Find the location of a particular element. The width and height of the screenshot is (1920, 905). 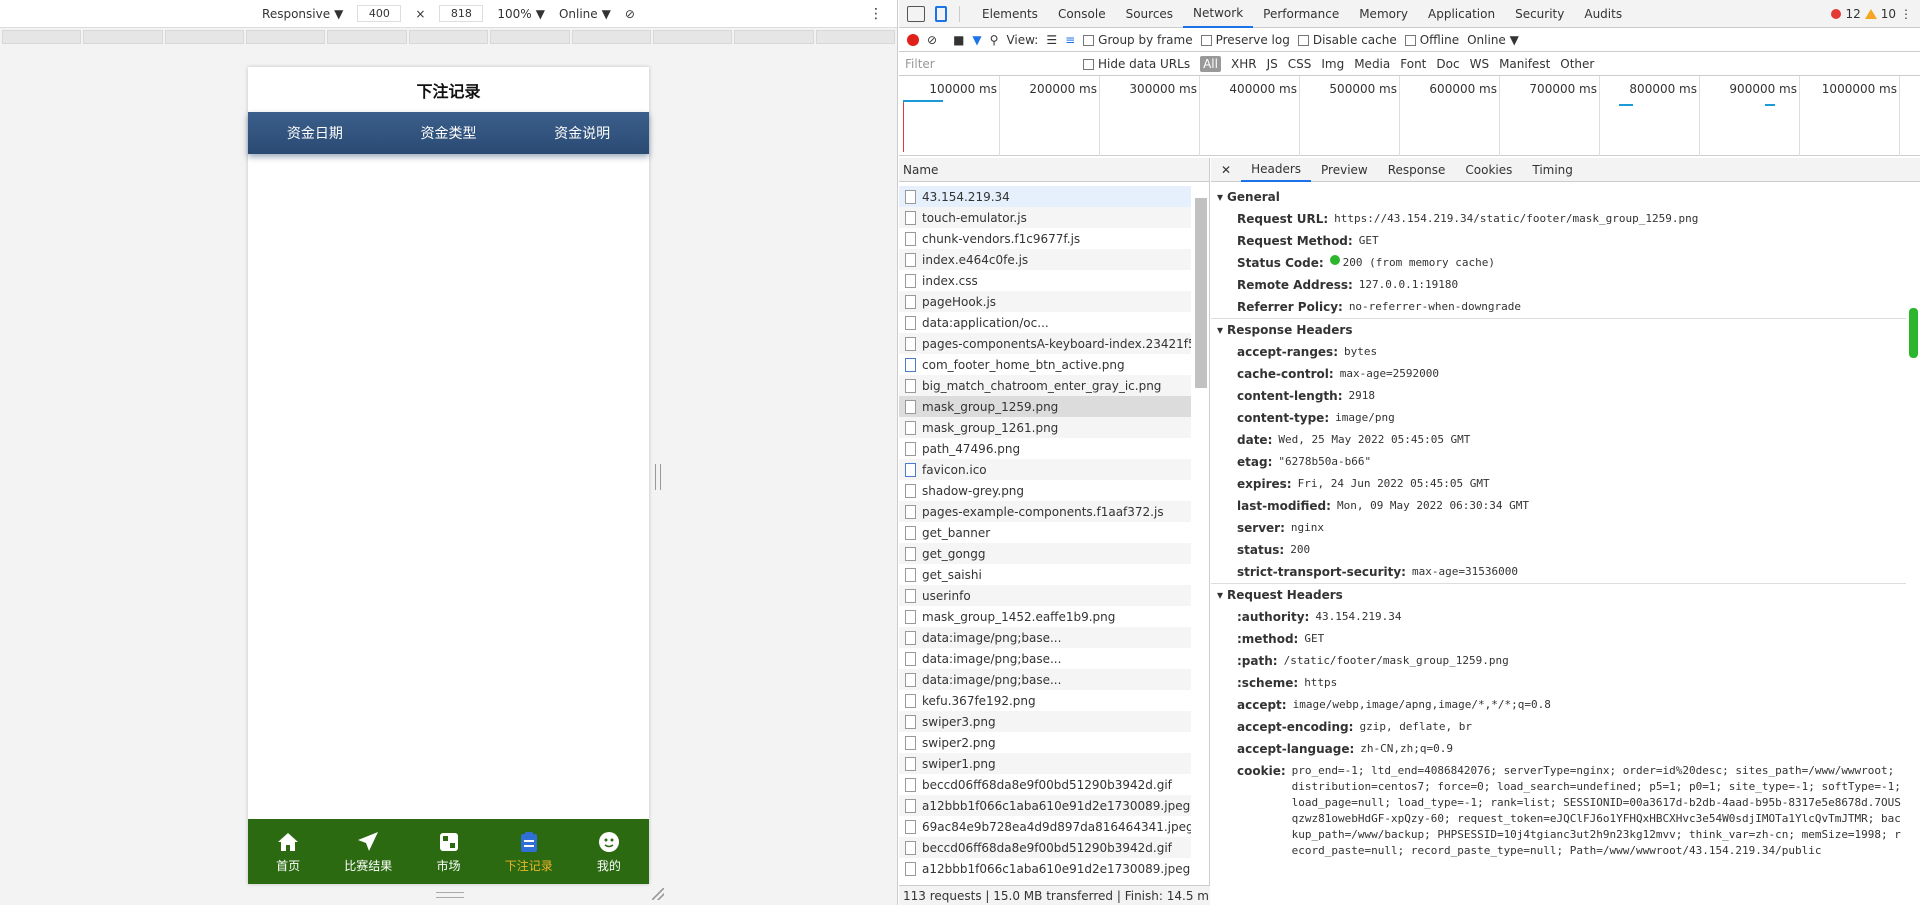

disable-cache-checkbox: Disable cache is located at coordinates (1347, 40).